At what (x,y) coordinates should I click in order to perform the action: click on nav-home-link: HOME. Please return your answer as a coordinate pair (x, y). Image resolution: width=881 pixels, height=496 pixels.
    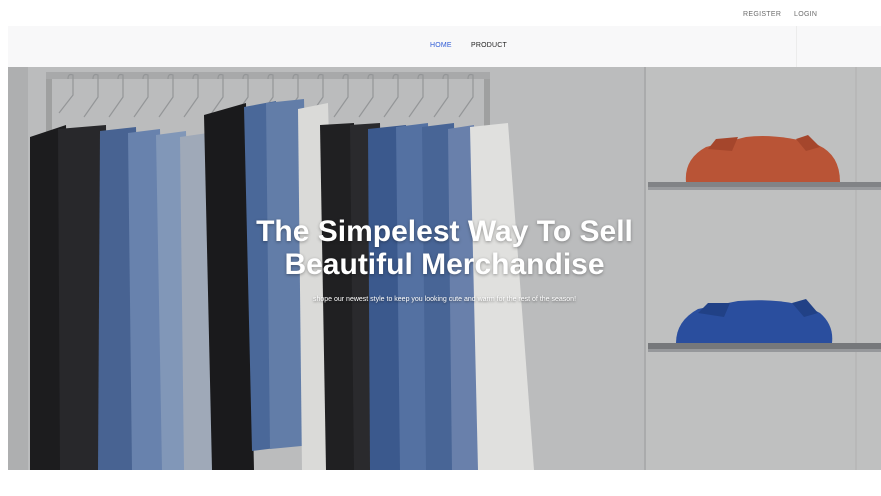
    Looking at the image, I should click on (441, 45).